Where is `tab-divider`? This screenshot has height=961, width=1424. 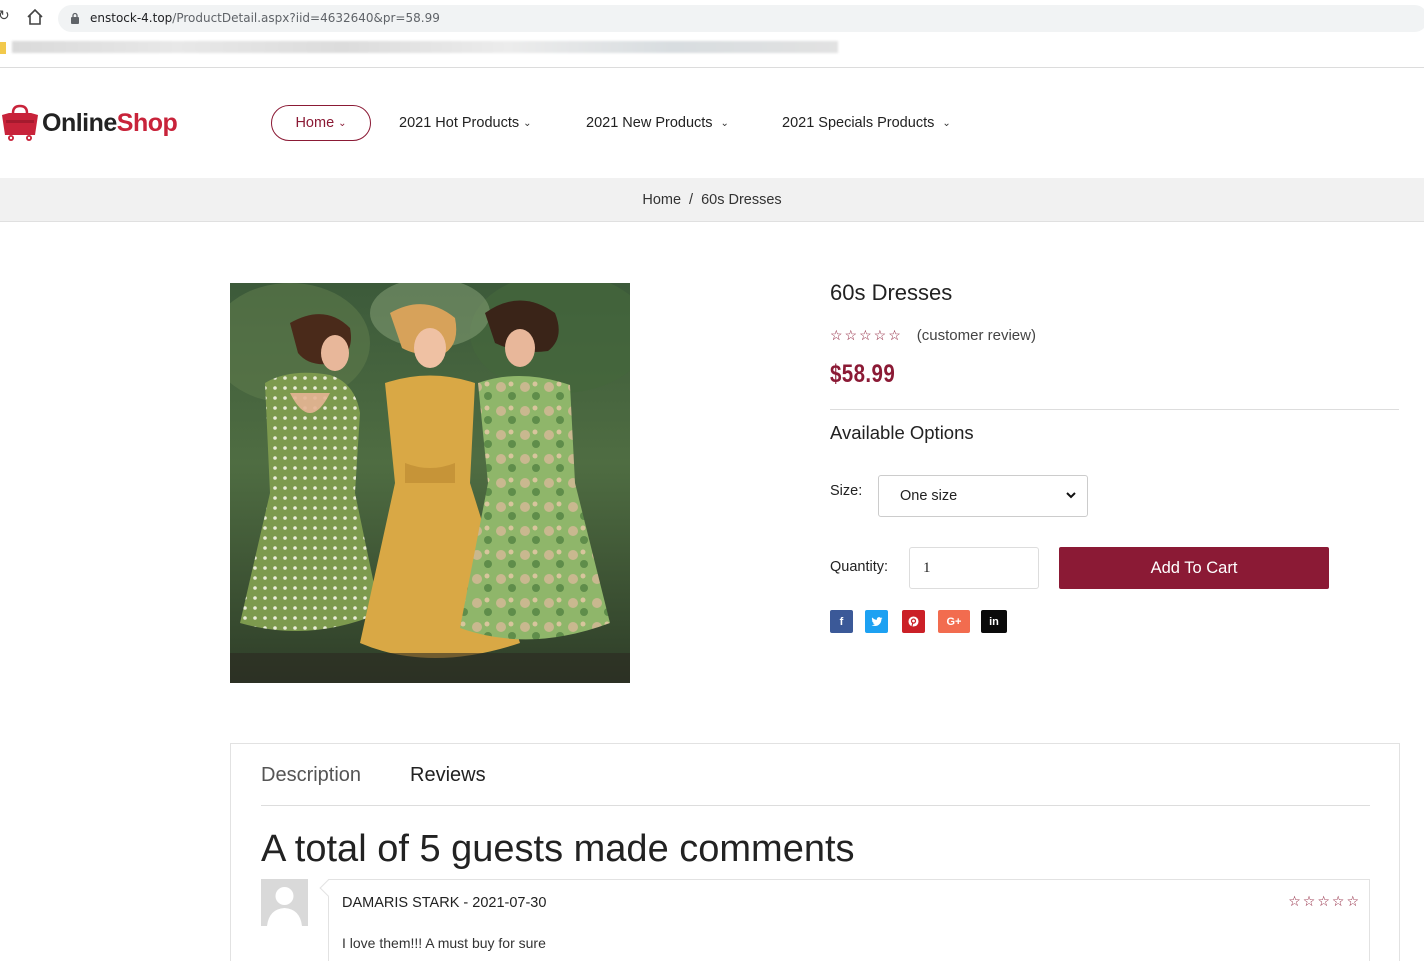 tab-divider is located at coordinates (815, 805).